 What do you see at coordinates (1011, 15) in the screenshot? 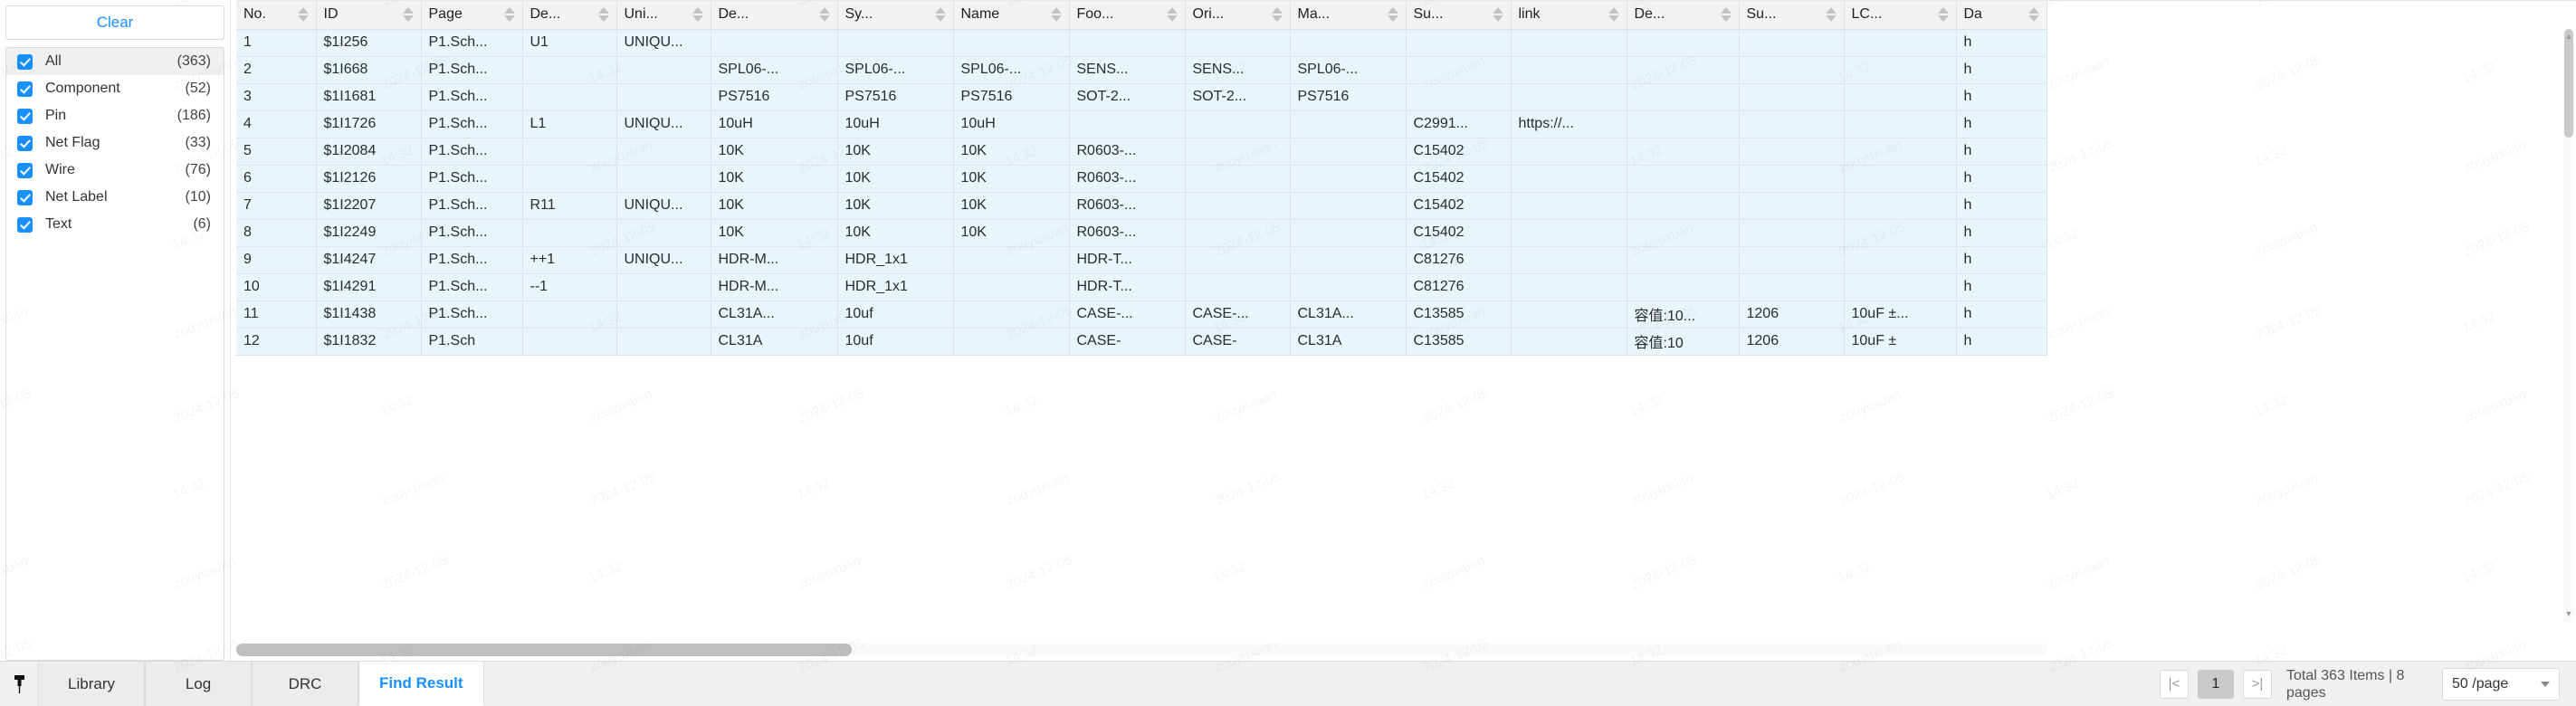
I see `column-header-7: Name` at bounding box center [1011, 15].